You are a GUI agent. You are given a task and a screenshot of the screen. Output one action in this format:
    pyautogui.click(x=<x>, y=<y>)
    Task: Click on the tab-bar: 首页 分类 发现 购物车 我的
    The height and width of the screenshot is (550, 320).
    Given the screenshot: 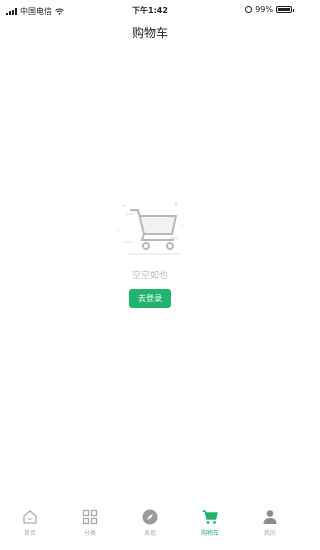 What is the action you would take?
    pyautogui.click(x=150, y=526)
    